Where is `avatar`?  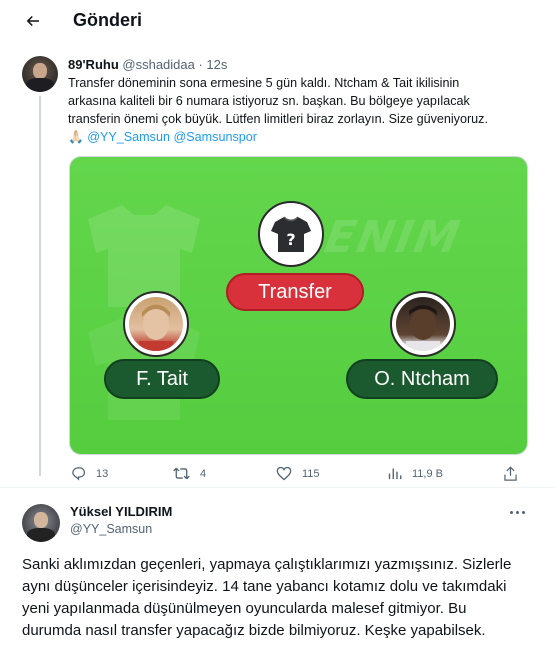 avatar is located at coordinates (40, 74).